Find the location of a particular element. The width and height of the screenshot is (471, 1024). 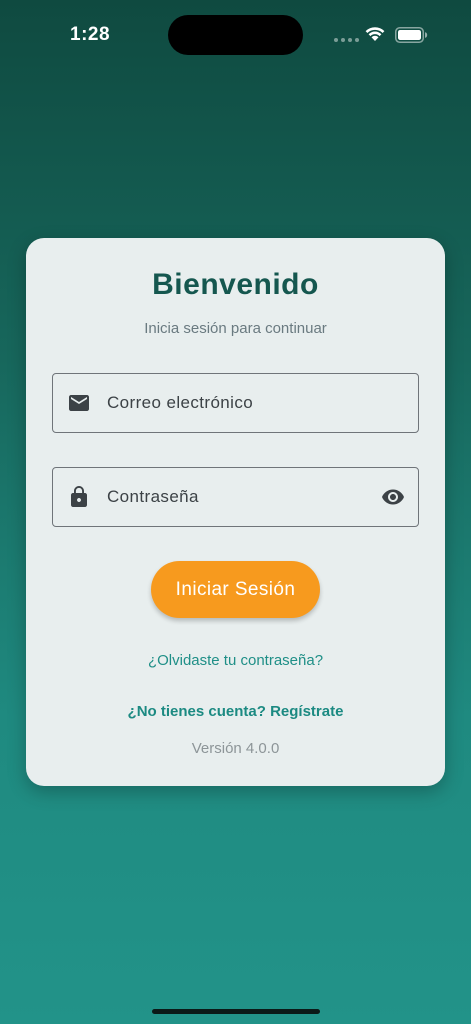

password-field is located at coordinates (235, 497).